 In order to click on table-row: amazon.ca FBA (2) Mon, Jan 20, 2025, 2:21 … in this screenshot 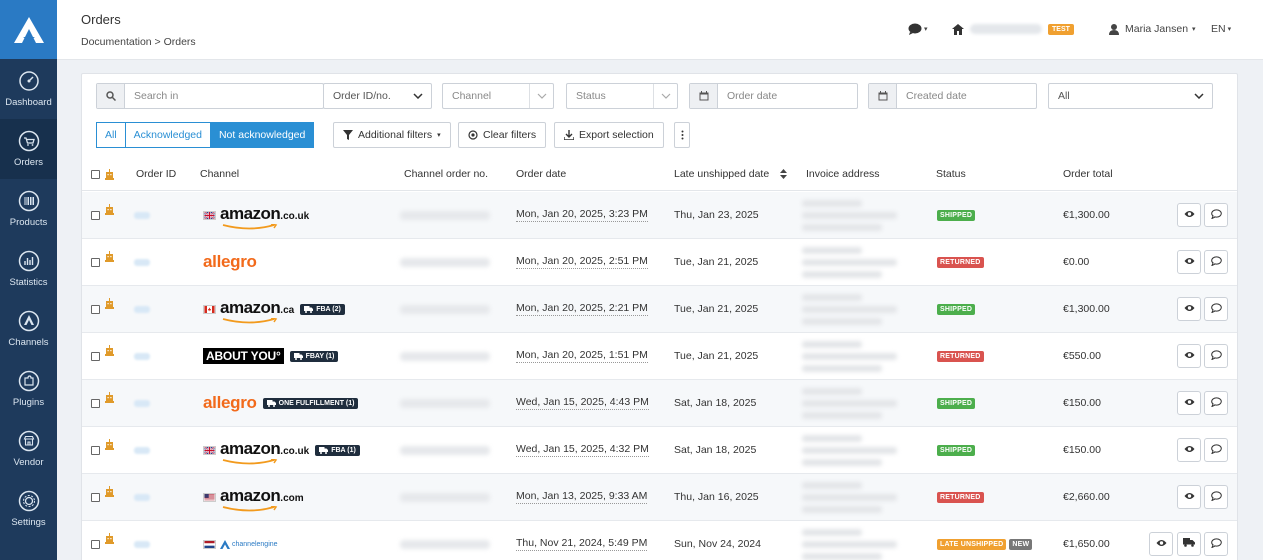, I will do `click(659, 309)`.